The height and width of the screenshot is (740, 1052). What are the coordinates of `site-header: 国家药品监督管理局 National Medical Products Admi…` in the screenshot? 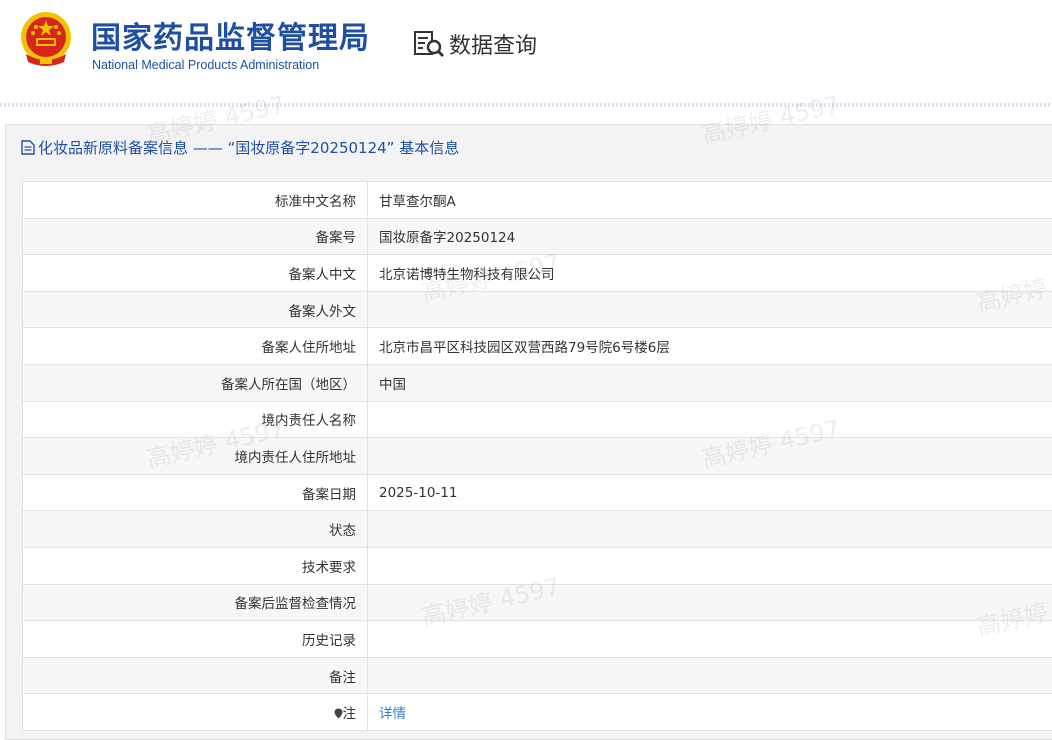 It's located at (526, 53).